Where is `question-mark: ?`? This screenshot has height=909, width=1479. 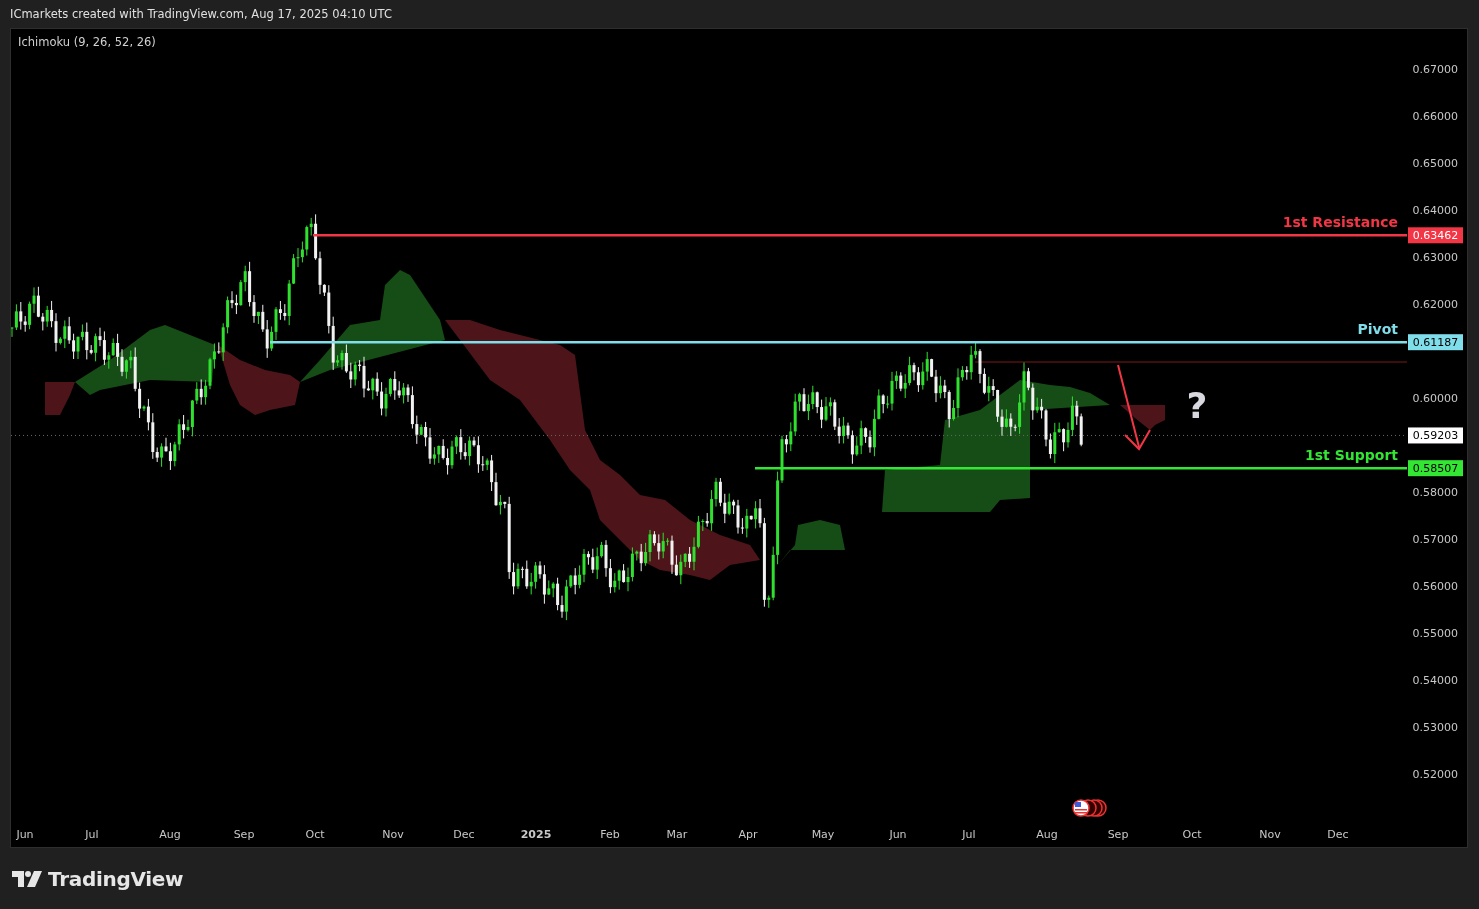 question-mark: ? is located at coordinates (1197, 405).